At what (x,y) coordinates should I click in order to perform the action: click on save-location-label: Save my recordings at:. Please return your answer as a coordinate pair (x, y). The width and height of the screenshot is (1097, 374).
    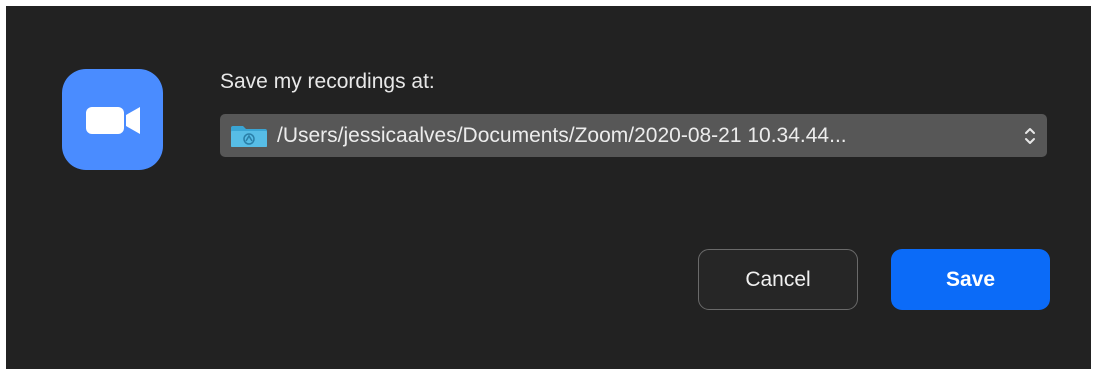
    Looking at the image, I should click on (327, 81).